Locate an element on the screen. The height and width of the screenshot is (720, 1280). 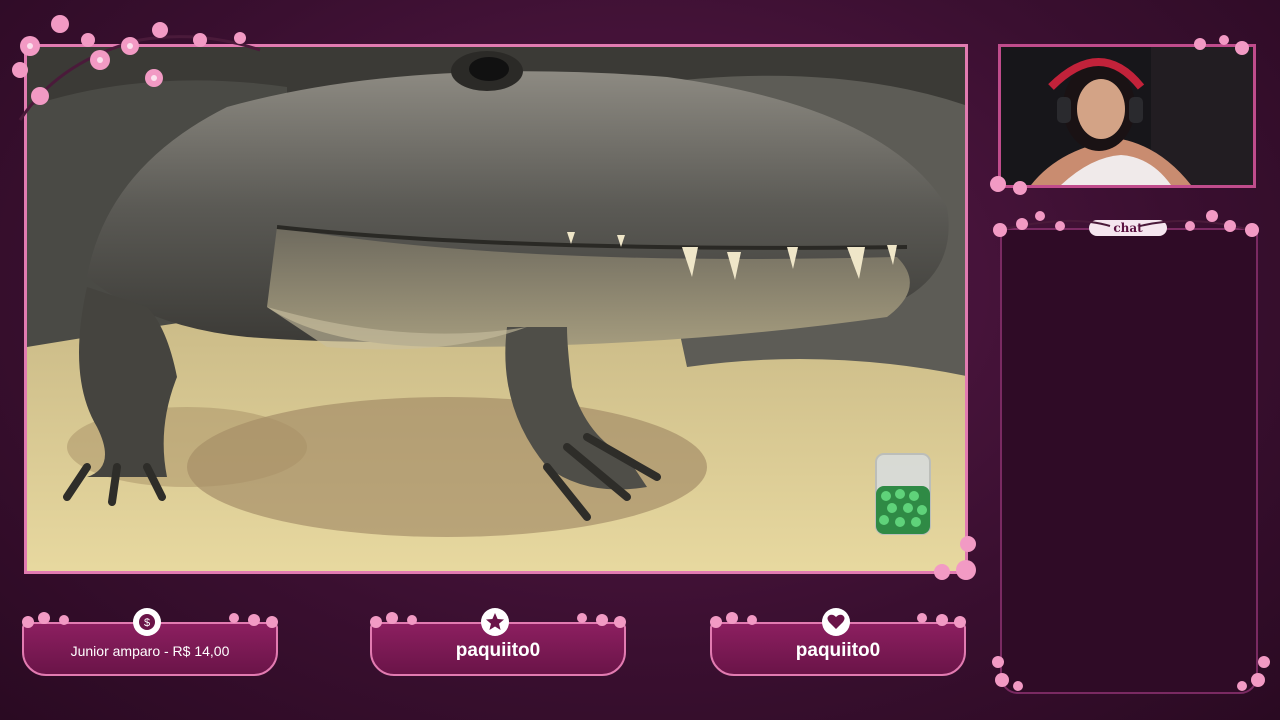
cherry-blossom-chat-bottom-right is located at coordinates (1253, 673).